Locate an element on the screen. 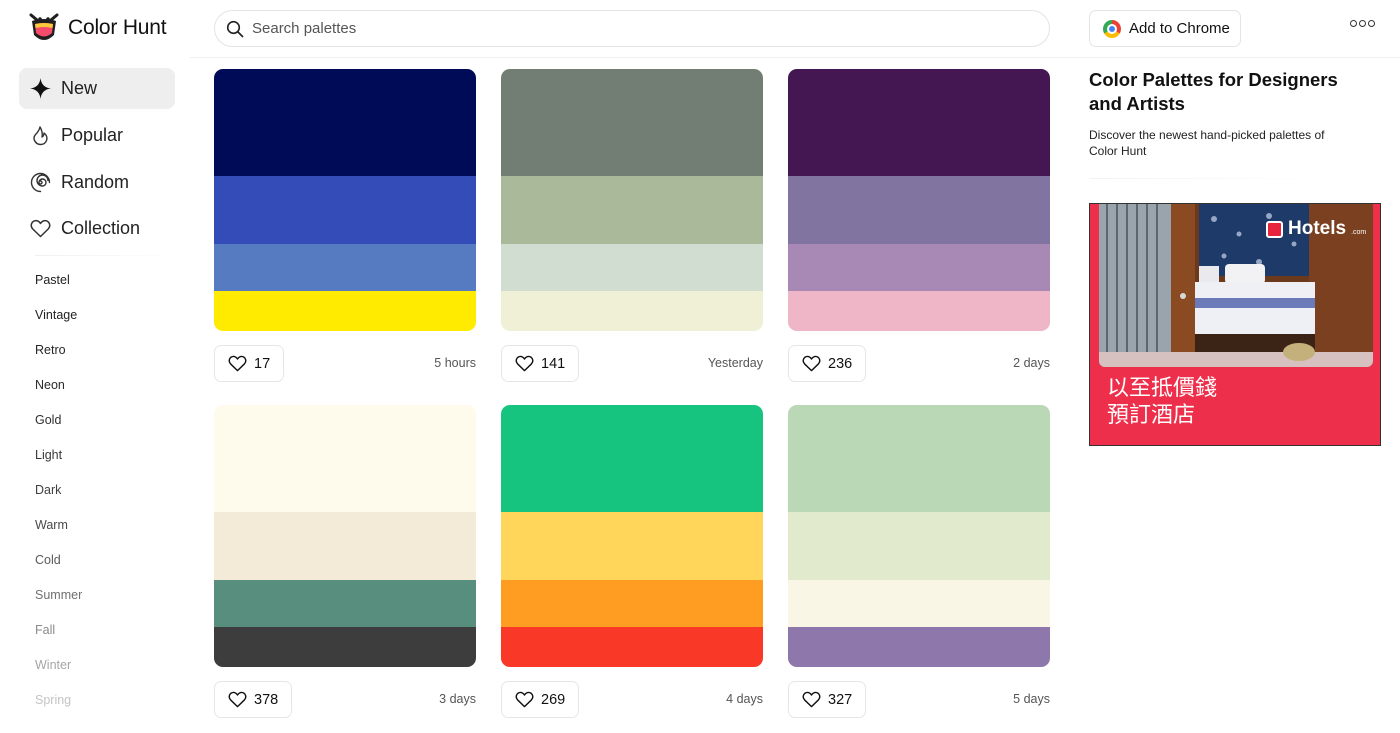 This screenshot has height=733, width=1400. hotels-logo: Hotels .com is located at coordinates (1316, 229).